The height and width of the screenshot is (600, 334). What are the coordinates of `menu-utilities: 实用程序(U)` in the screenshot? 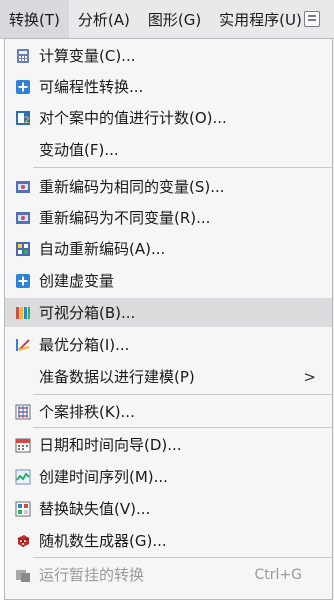 It's located at (269, 19).